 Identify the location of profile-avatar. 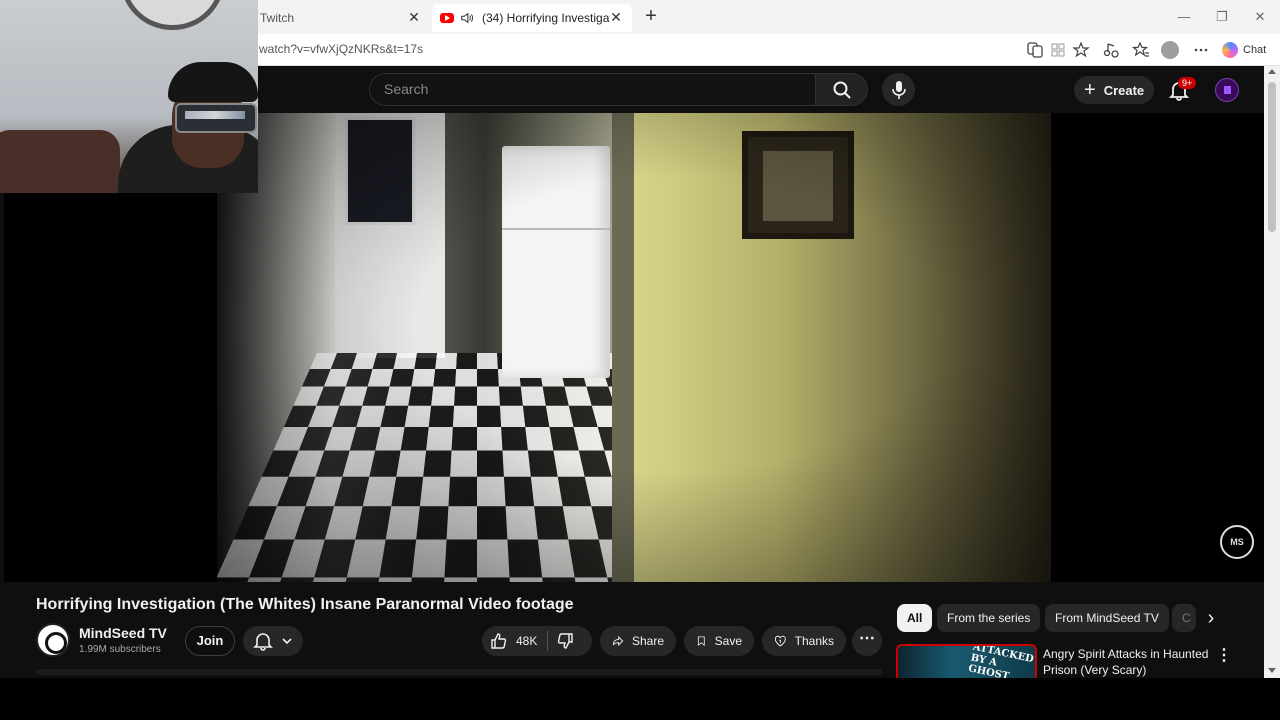
(1170, 50).